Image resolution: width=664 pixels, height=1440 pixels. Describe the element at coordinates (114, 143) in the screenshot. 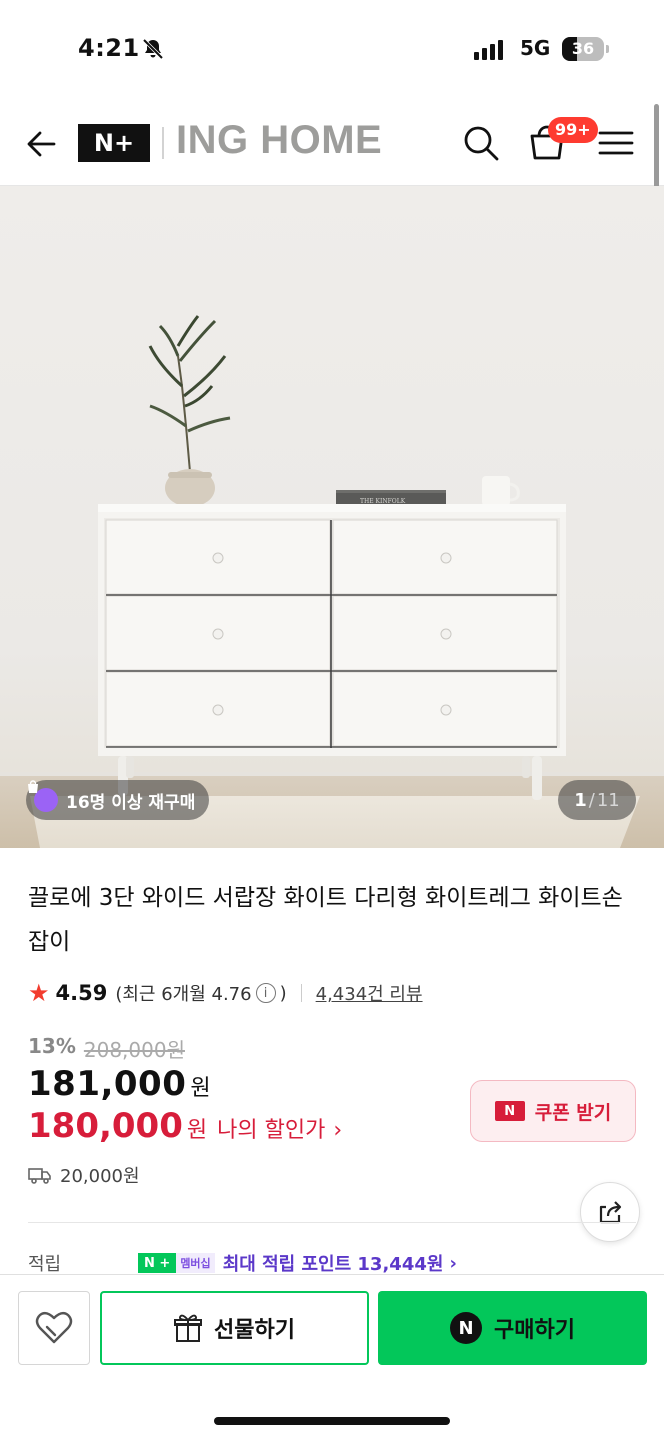

I see `nplus-store-logo: N+` at that location.